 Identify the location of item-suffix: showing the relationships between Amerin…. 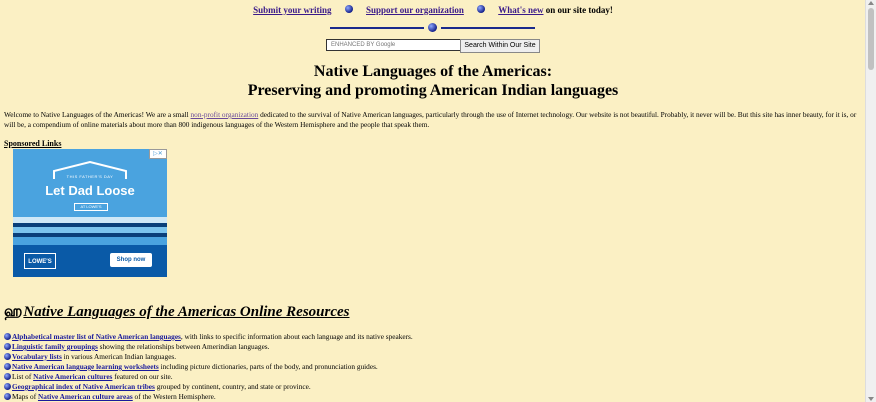
(183, 346).